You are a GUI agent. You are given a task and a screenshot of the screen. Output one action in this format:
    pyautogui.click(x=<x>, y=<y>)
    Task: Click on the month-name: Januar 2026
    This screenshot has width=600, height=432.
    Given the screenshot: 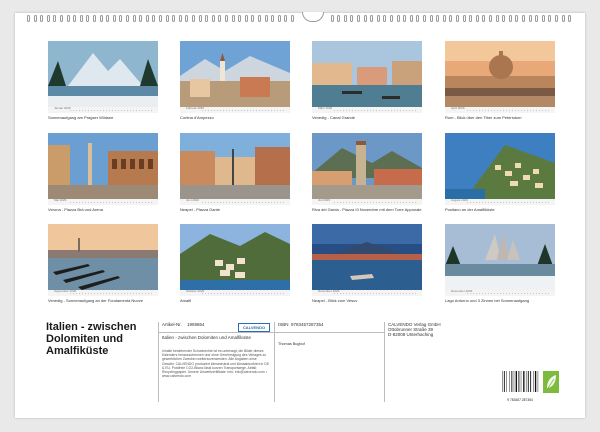 What is the action you would take?
    pyautogui.click(x=62, y=108)
    